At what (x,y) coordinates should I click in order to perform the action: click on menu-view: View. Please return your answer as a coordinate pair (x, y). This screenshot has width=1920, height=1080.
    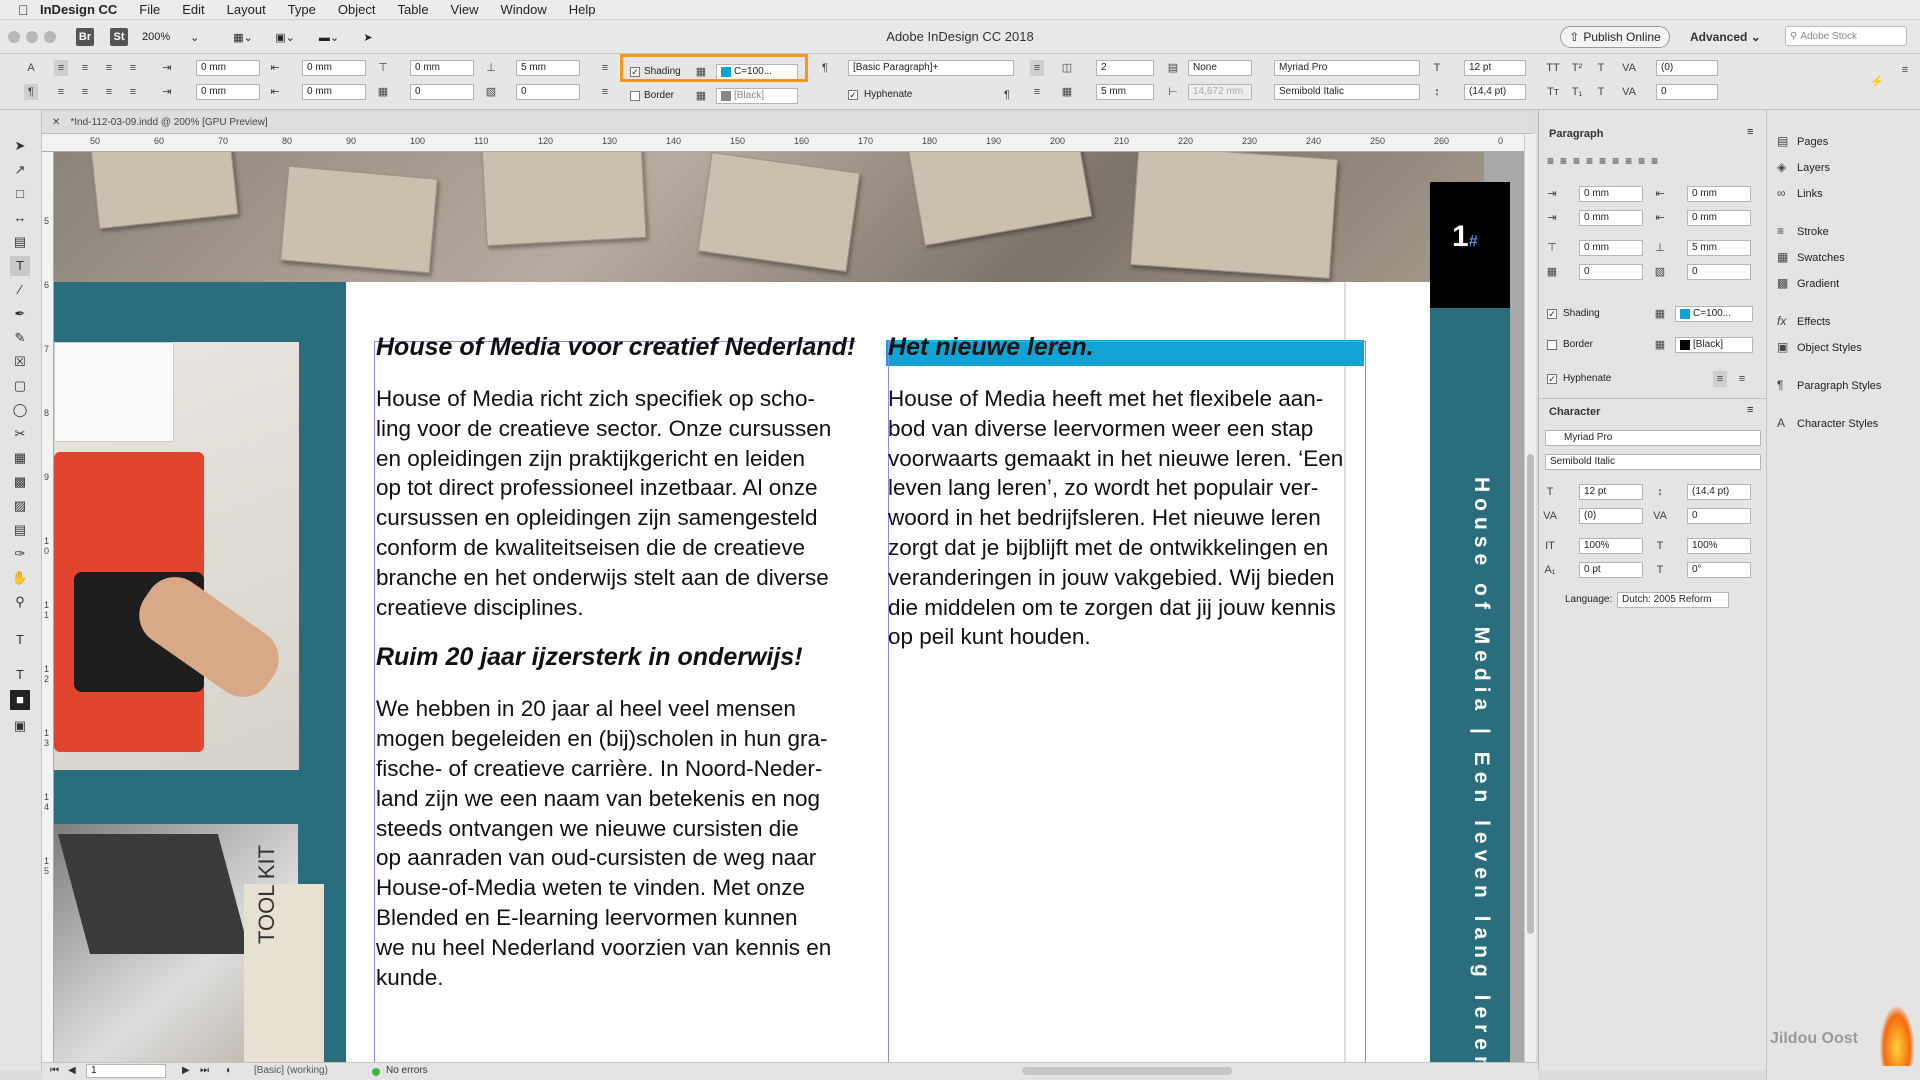
    Looking at the image, I should click on (465, 9).